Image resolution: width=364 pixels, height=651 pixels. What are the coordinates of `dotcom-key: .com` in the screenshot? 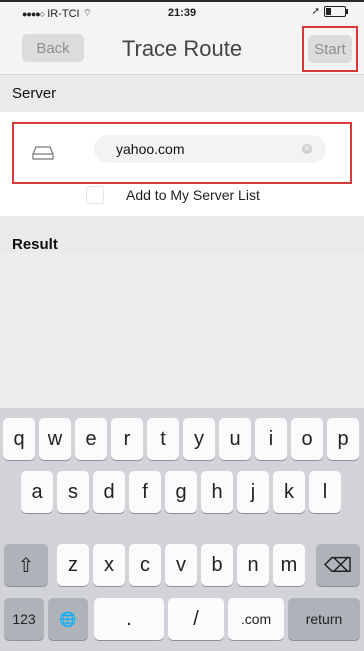 It's located at (256, 619).